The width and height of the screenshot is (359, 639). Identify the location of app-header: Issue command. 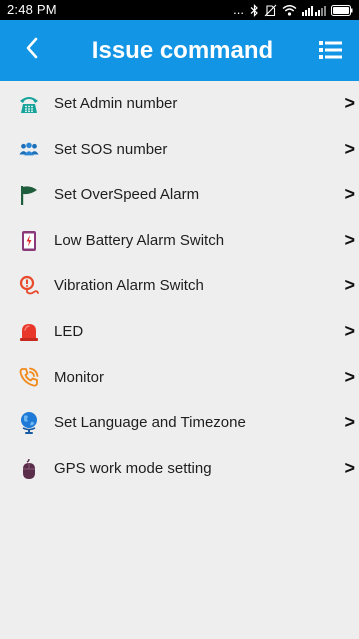
(179, 50).